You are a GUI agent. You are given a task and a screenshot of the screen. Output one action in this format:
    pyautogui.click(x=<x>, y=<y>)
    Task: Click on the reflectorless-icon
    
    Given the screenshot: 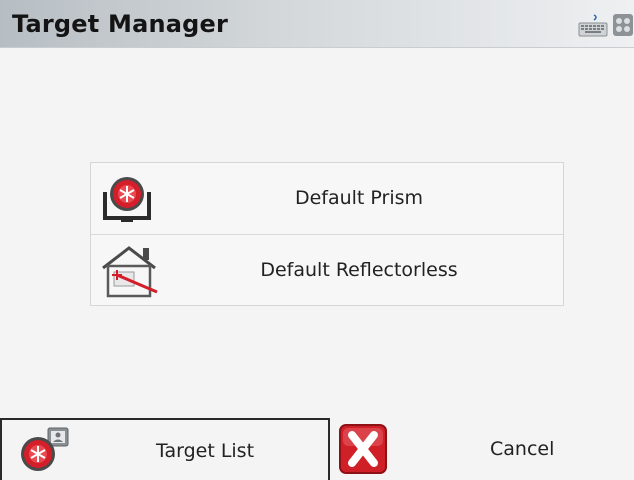 What is the action you would take?
    pyautogui.click(x=128, y=270)
    